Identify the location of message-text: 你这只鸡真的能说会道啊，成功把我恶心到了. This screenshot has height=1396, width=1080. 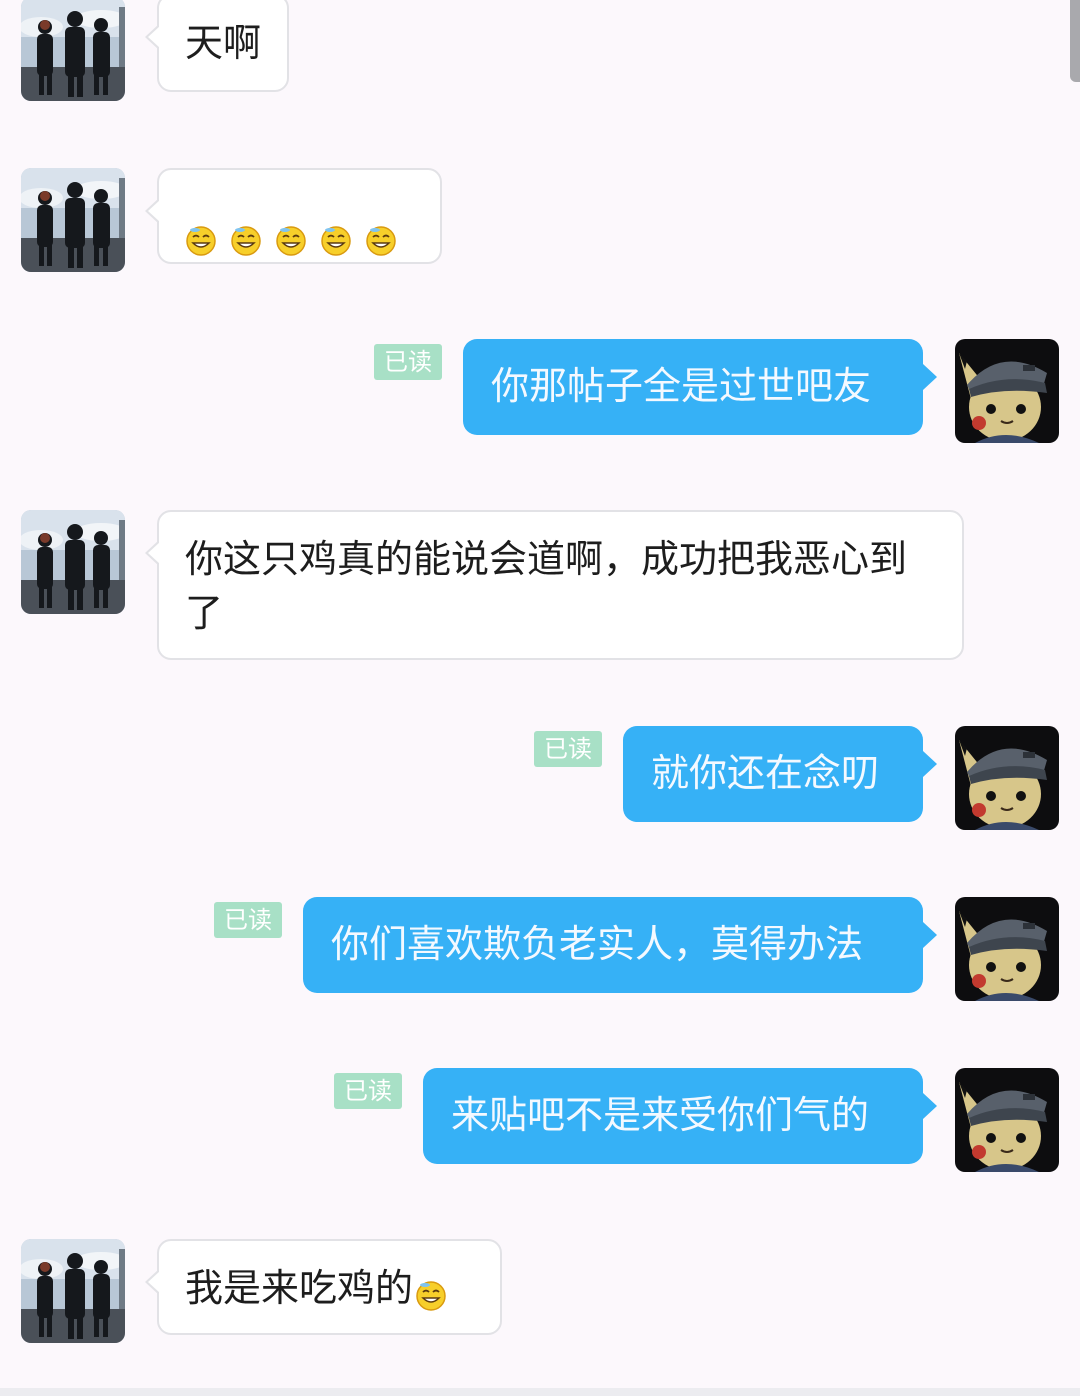
(546, 586).